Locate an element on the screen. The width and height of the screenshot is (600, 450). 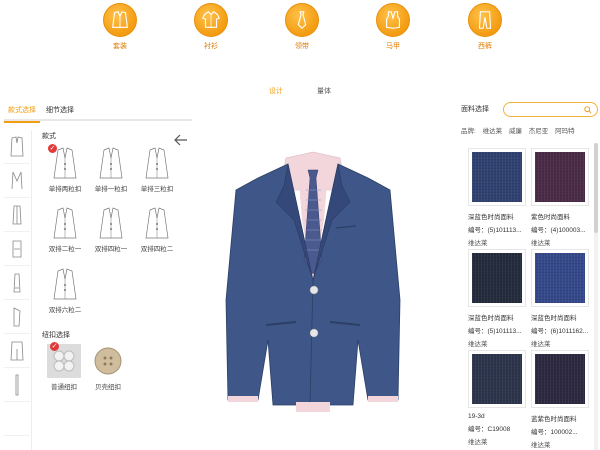
sidebar-item-front is located at coordinates (17, 215).